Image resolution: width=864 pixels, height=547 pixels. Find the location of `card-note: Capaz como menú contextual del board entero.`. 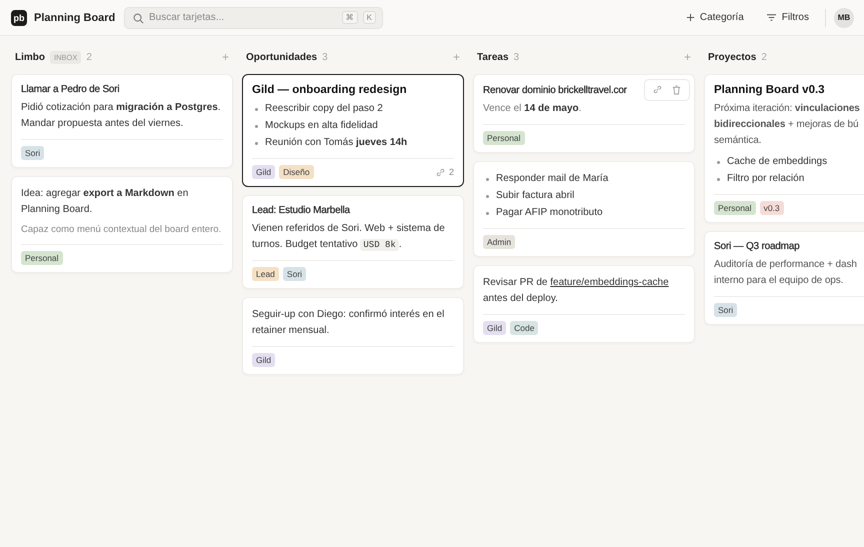

card-note: Capaz como menú contextual del board entero. is located at coordinates (121, 230).